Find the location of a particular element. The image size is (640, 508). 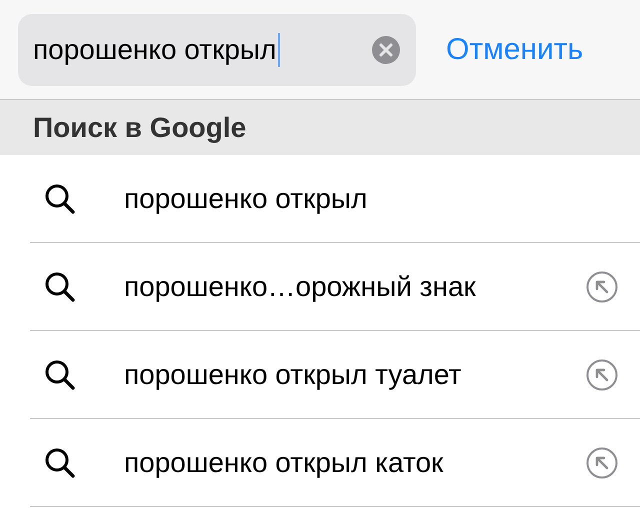

suggestion-text: порошенко открыл is located at coordinates (246, 198).